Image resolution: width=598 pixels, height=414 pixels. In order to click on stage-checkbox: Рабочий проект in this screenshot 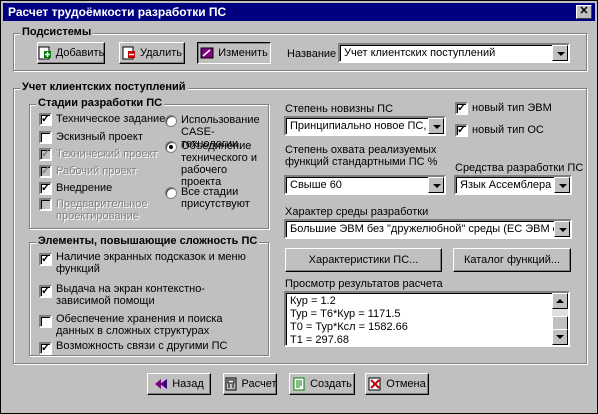, I will do `click(88, 171)`.